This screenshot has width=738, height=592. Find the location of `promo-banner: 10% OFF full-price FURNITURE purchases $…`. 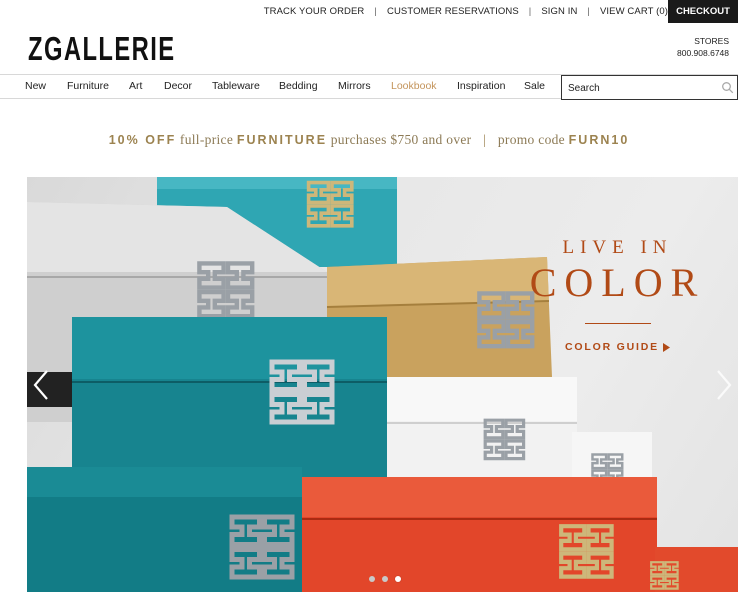

promo-banner: 10% OFF full-price FURNITURE purchases $… is located at coordinates (369, 140).